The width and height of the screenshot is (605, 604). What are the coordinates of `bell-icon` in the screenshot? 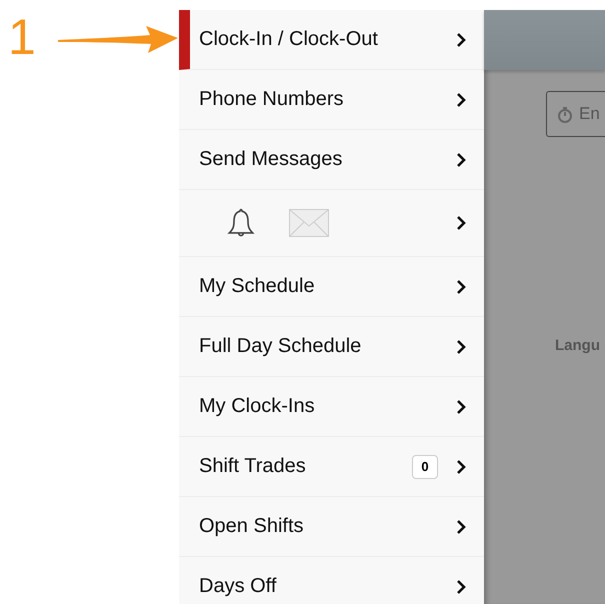 It's located at (241, 223).